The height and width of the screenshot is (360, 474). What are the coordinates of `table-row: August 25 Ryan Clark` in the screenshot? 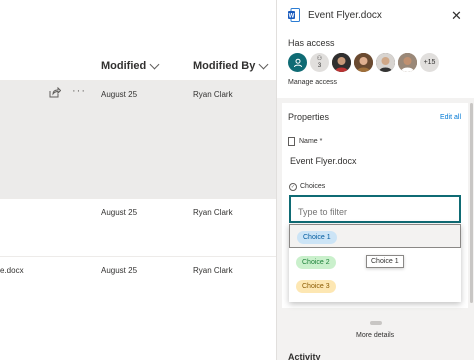 It's located at (138, 227).